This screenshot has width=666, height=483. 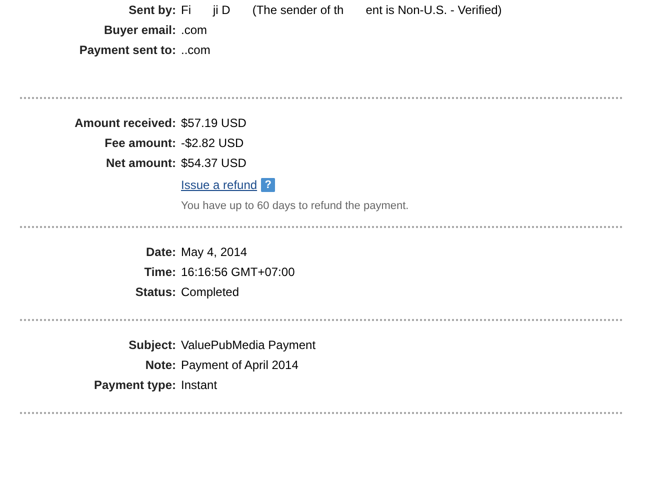 What do you see at coordinates (221, 10) in the screenshot?
I see `field-value: ji D` at bounding box center [221, 10].